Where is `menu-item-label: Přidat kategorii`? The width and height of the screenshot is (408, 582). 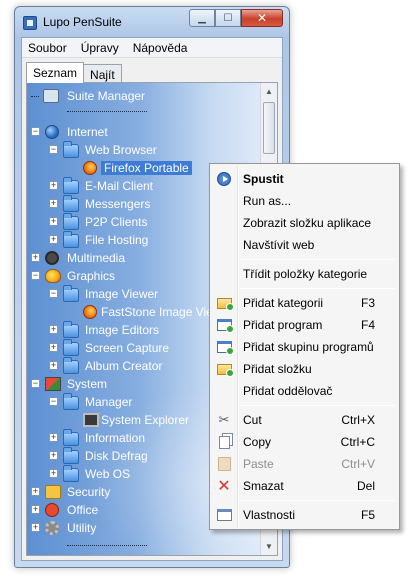
menu-item-label: Přidat kategorii is located at coordinates (283, 303).